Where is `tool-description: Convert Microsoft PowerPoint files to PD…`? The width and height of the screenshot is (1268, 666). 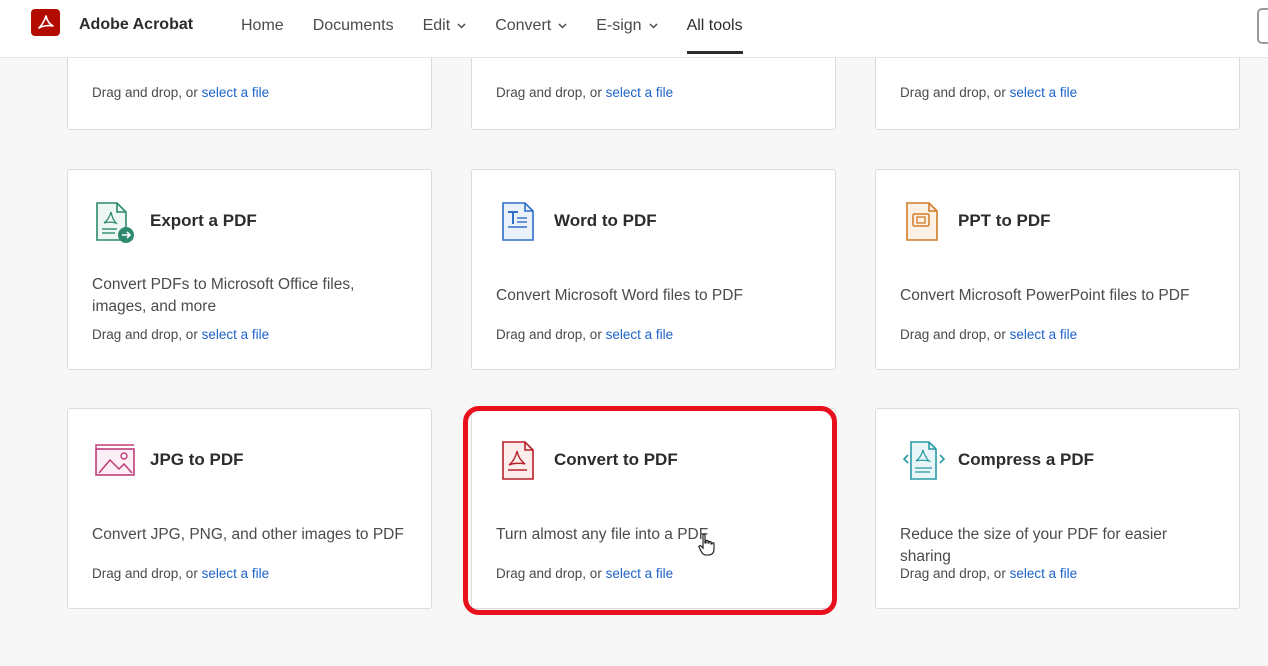 tool-description: Convert Microsoft PowerPoint files to PD… is located at coordinates (1045, 295).